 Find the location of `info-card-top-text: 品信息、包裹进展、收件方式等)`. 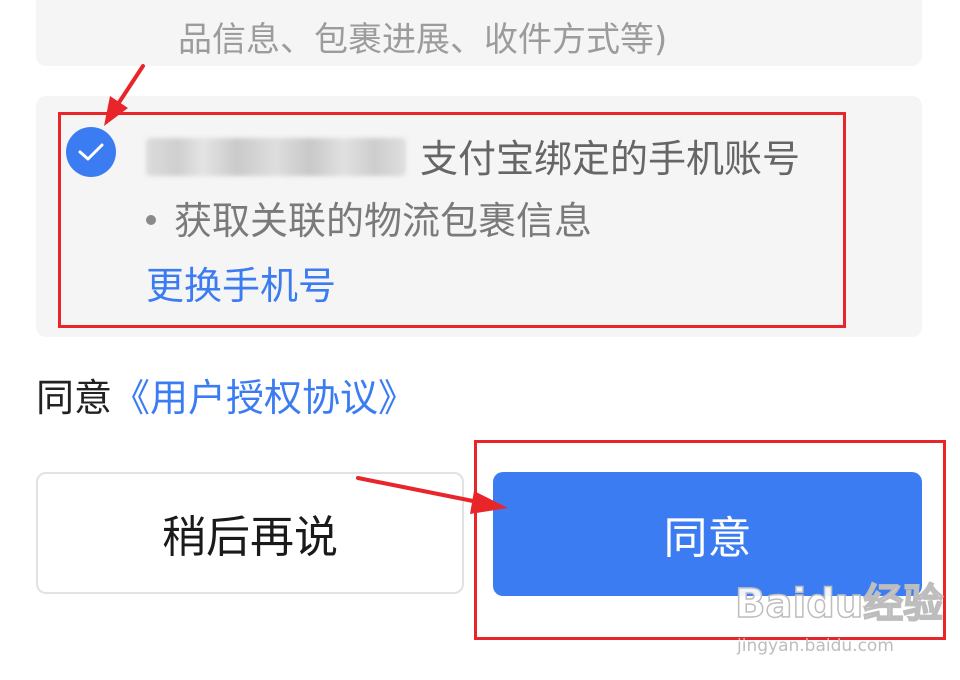

info-card-top-text: 品信息、包裹进展、收件方式等) is located at coordinates (423, 40).